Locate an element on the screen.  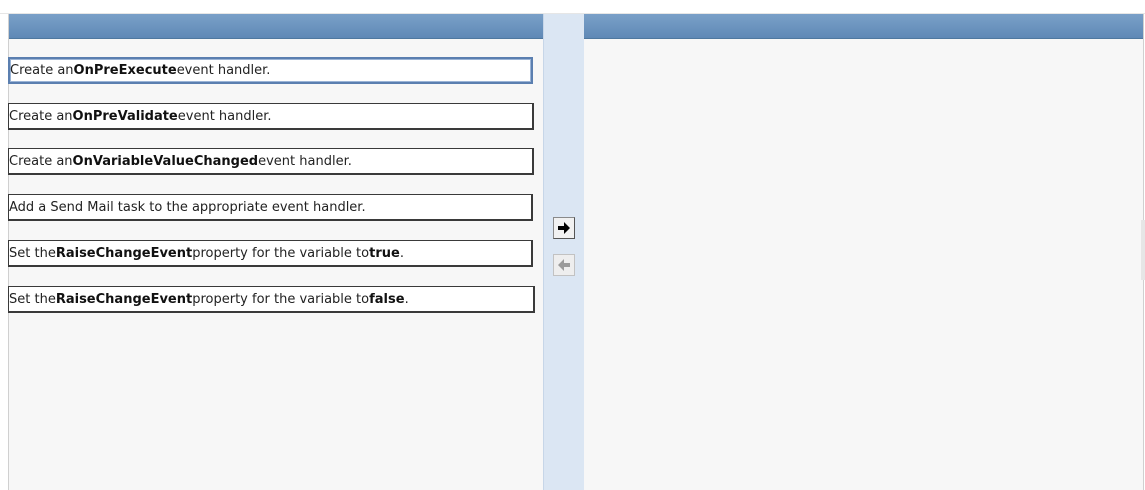
choice-keyword: false is located at coordinates (387, 299).